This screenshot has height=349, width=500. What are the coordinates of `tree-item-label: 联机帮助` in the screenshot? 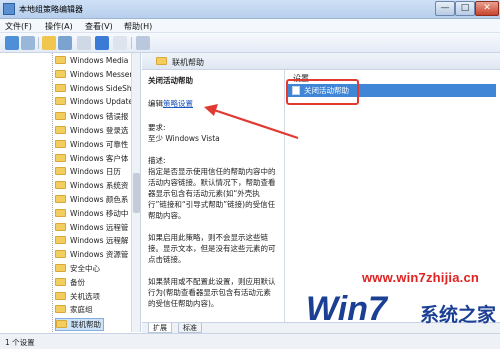 It's located at (86, 325).